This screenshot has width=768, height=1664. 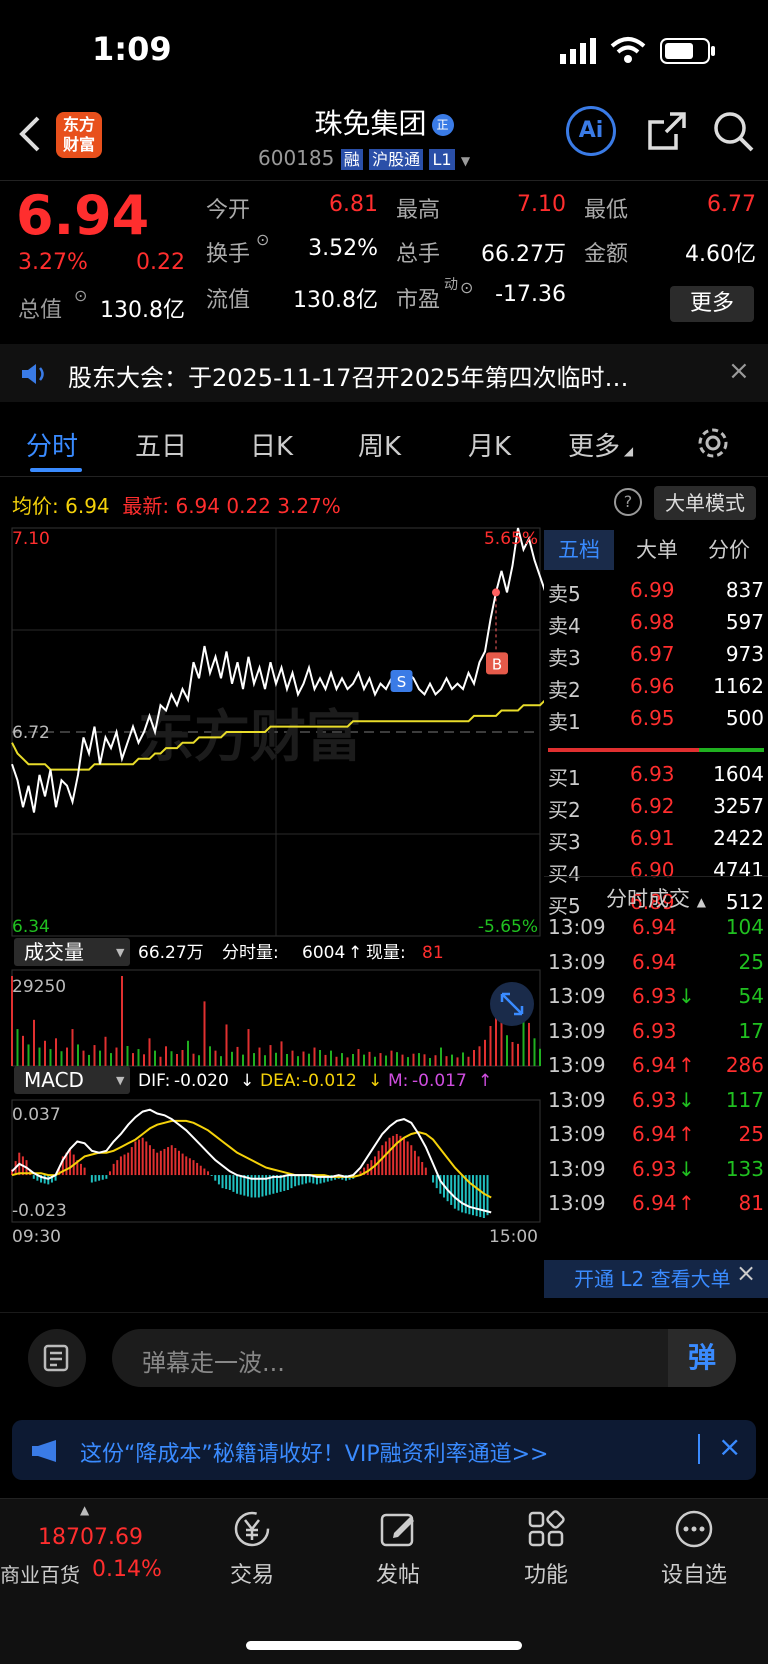 What do you see at coordinates (541, 204) in the screenshot?
I see `stat-value: 7.10` at bounding box center [541, 204].